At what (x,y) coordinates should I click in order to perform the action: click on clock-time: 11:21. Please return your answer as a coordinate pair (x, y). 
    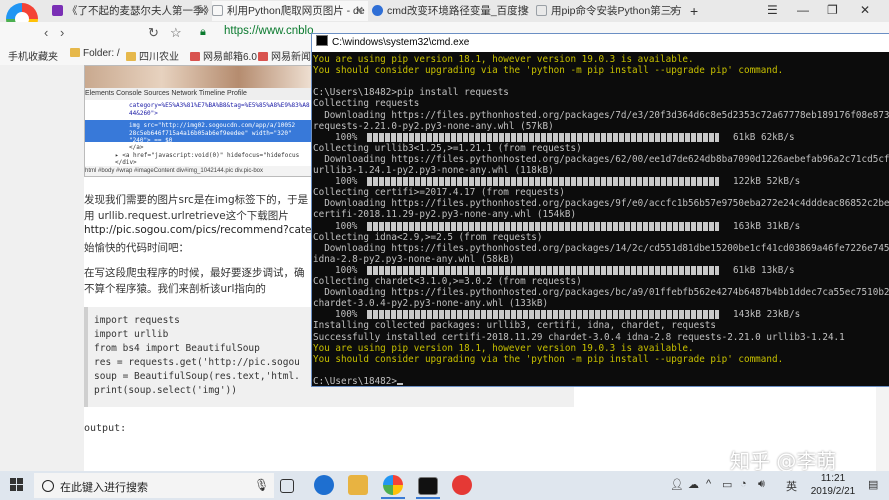
    Looking at the image, I should click on (833, 478).